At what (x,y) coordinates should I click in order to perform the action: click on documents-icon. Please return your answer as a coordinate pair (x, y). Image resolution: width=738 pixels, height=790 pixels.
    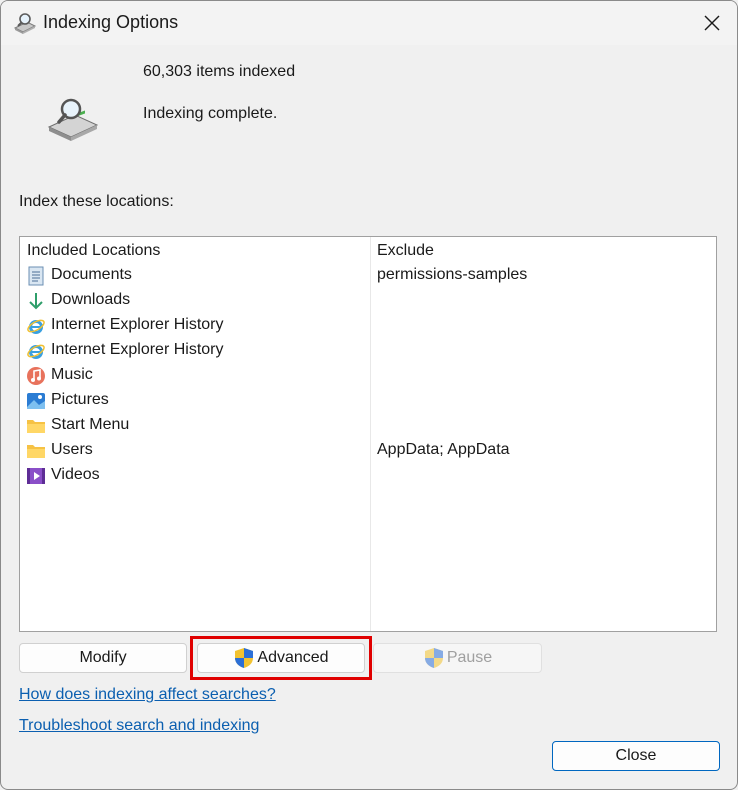
    Looking at the image, I should click on (36, 276).